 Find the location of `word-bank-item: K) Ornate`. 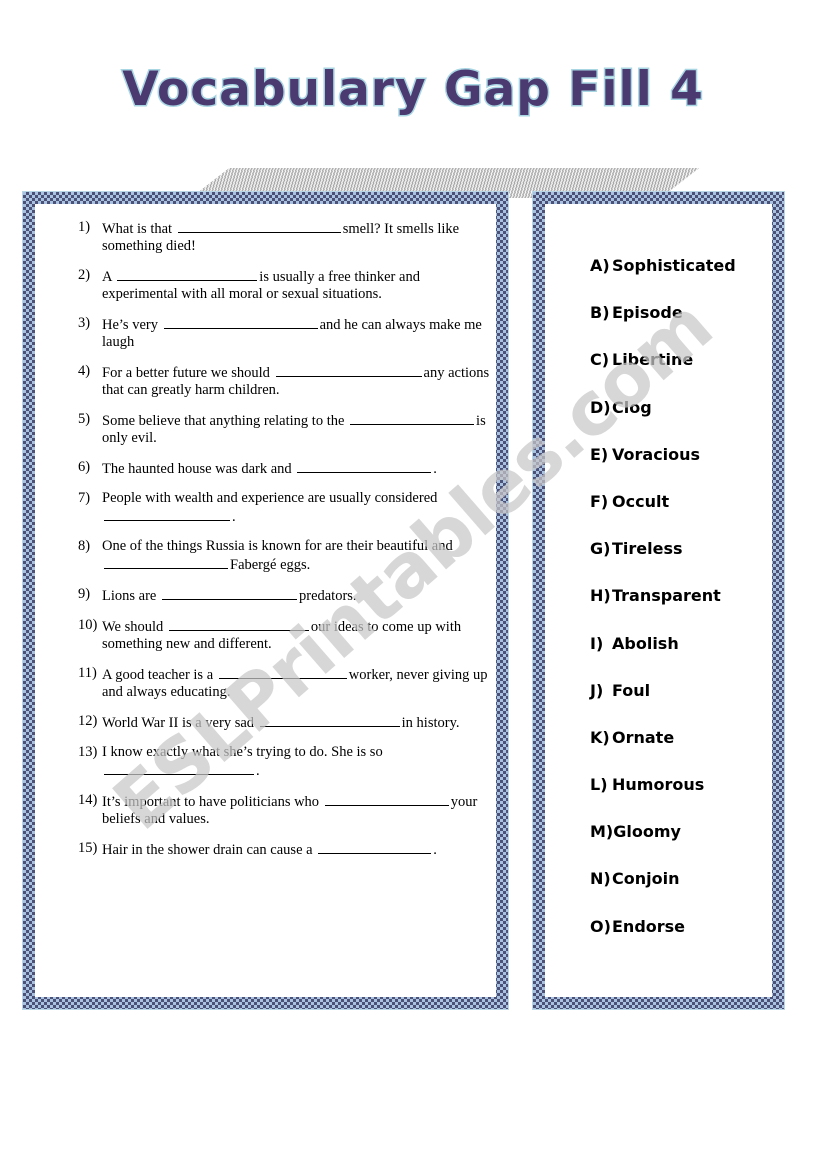

word-bank-item: K) Ornate is located at coordinates (681, 737).